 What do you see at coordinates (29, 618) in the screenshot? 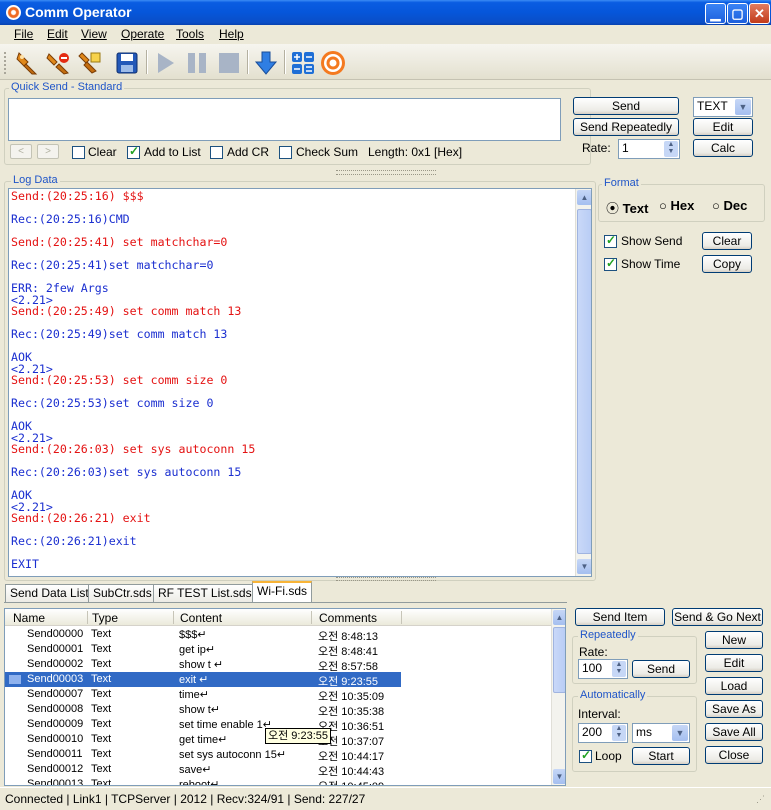
I see `column-name: Name` at bounding box center [29, 618].